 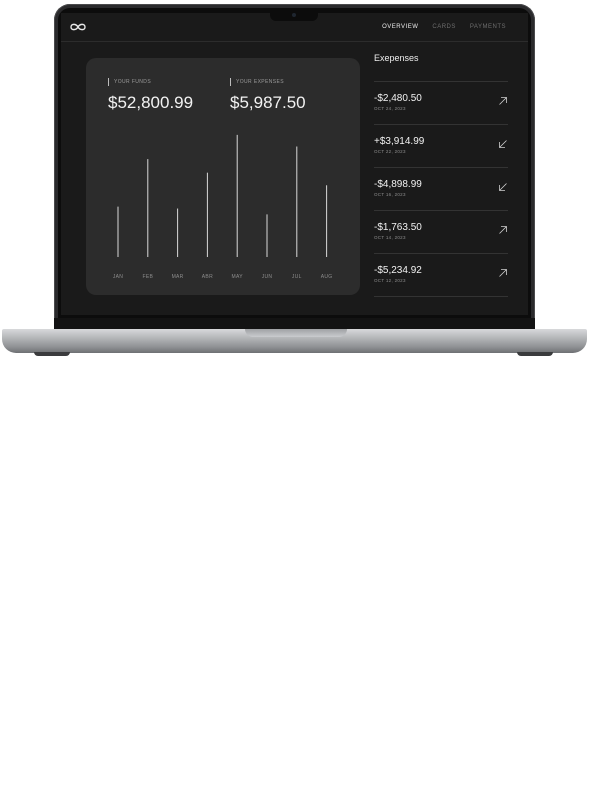 I want to click on transaction-amount: -$5,234.92, so click(x=398, y=270).